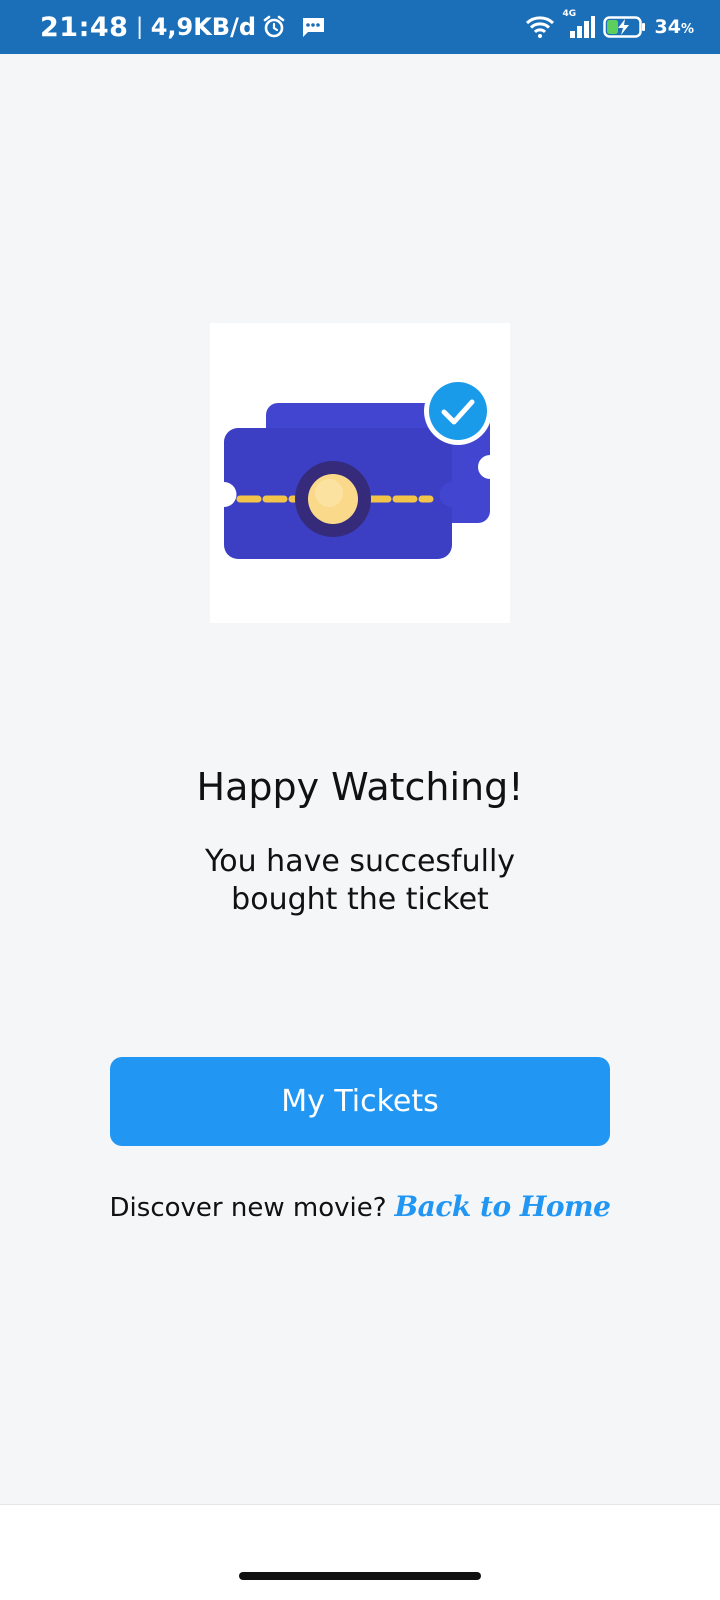 This screenshot has width=720, height=1600. Describe the element at coordinates (360, 1552) in the screenshot. I see `navigation-bar` at that location.